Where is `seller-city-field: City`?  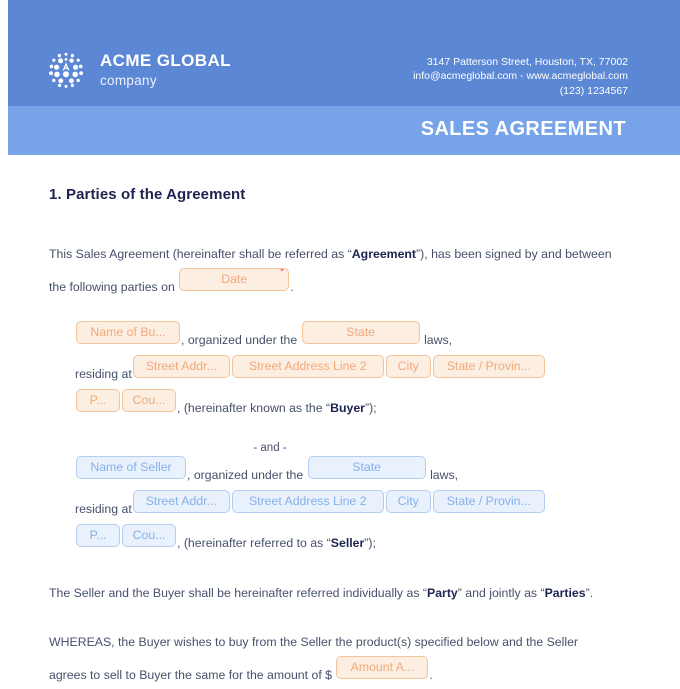 seller-city-field: City is located at coordinates (408, 501).